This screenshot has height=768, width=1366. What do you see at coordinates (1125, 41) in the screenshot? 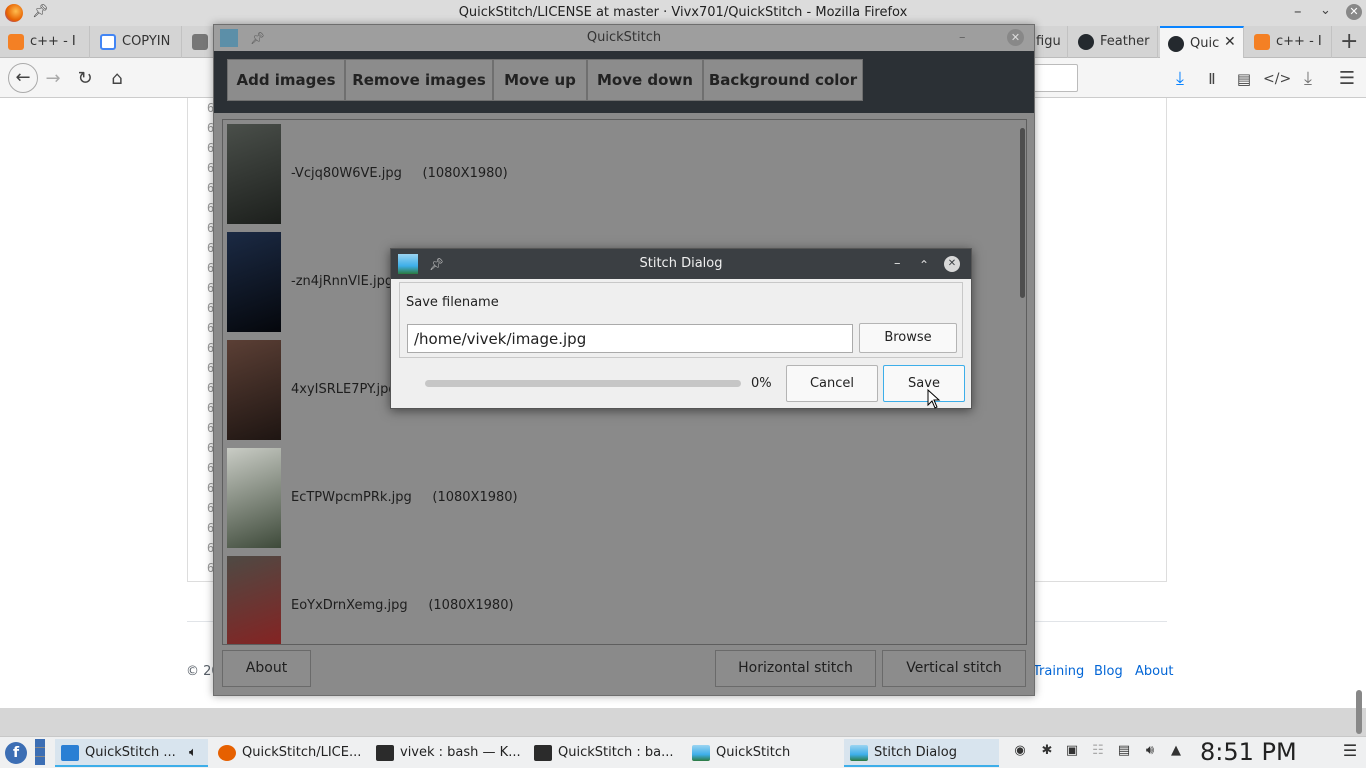
I see `tab-label: Feather` at bounding box center [1125, 41].